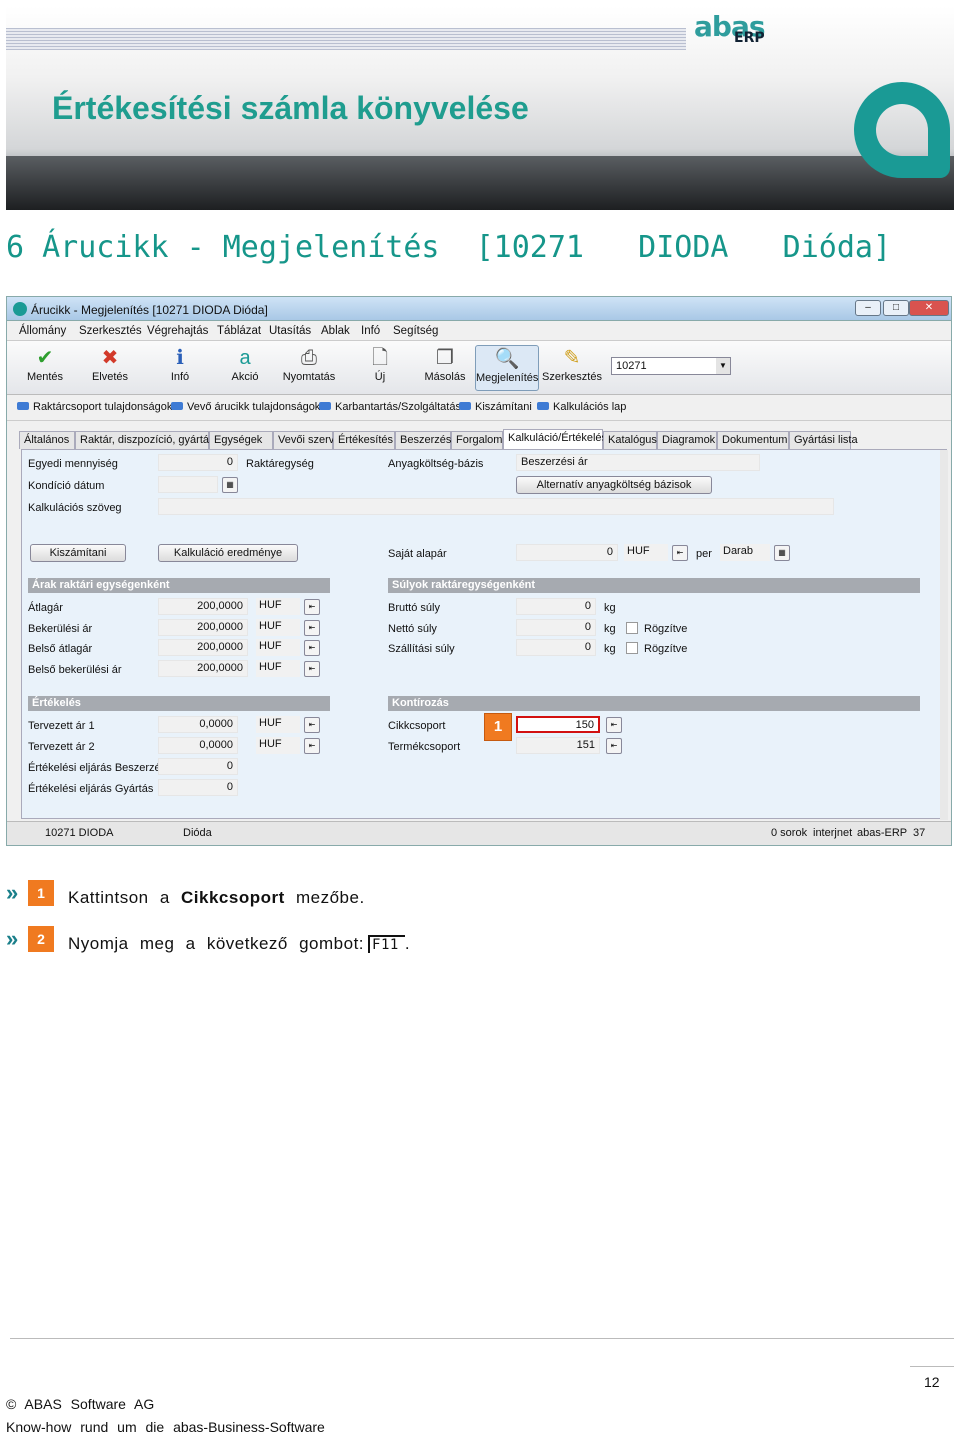  I want to click on sajat-label: Saját alapár, so click(417, 554).